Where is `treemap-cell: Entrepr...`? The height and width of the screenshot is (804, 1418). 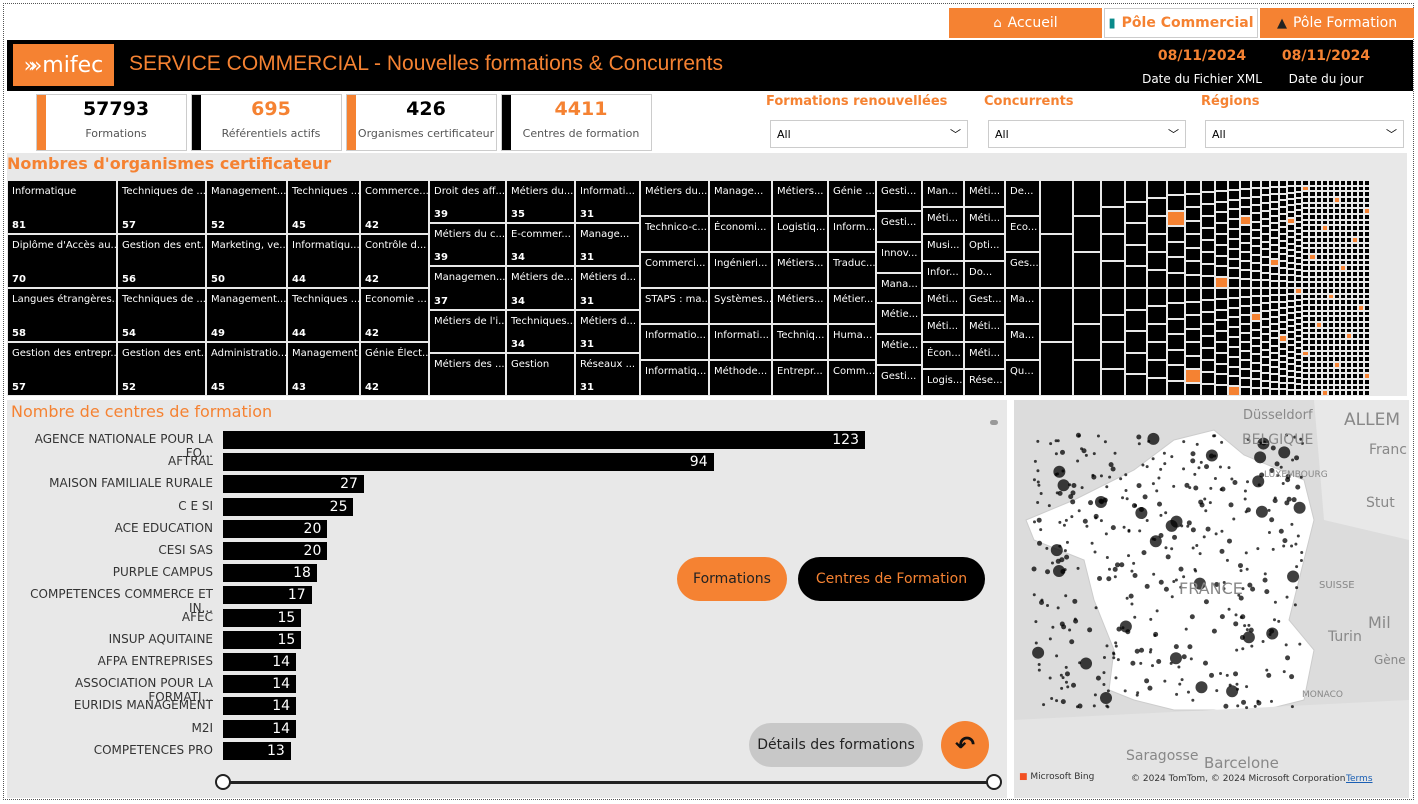
treemap-cell: Entrepr... is located at coordinates (800, 378).